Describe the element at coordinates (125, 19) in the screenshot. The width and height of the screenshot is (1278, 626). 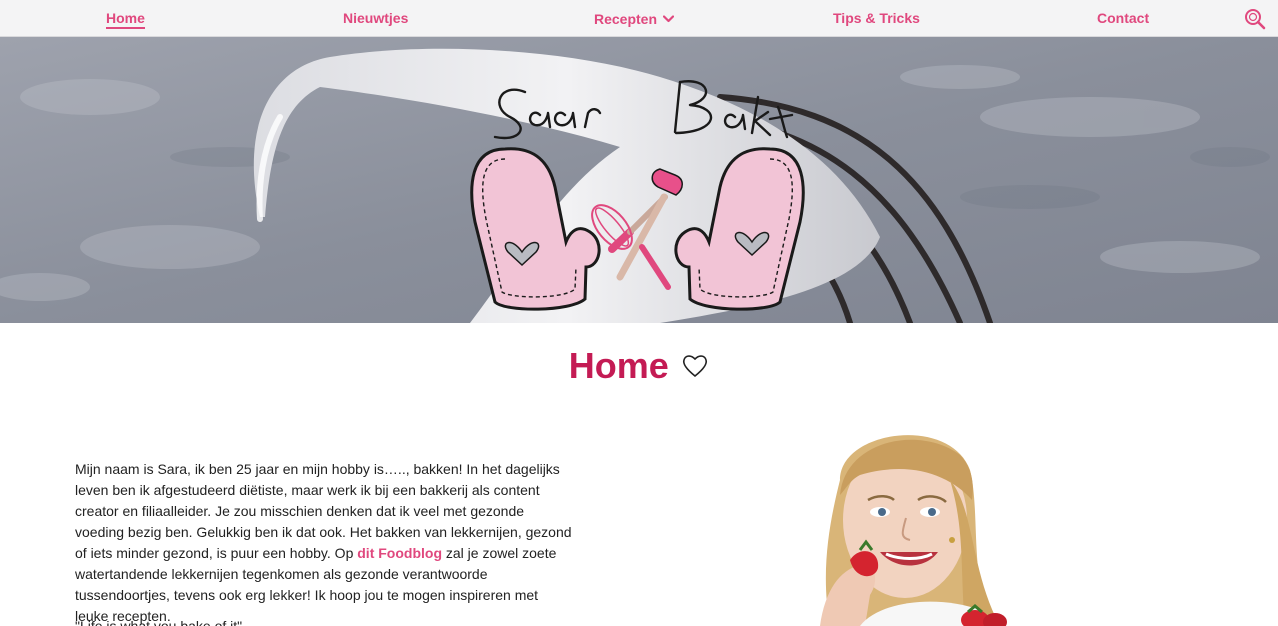
I see `nav-item-home: Home` at that location.